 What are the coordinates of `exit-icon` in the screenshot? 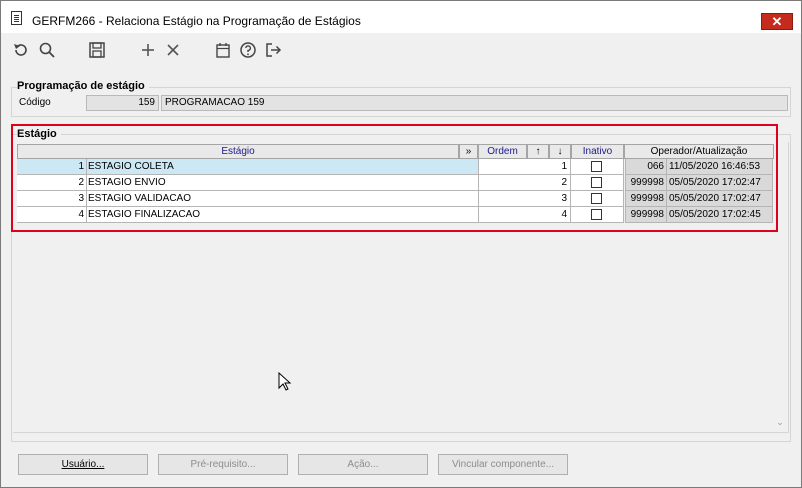 It's located at (273, 50).